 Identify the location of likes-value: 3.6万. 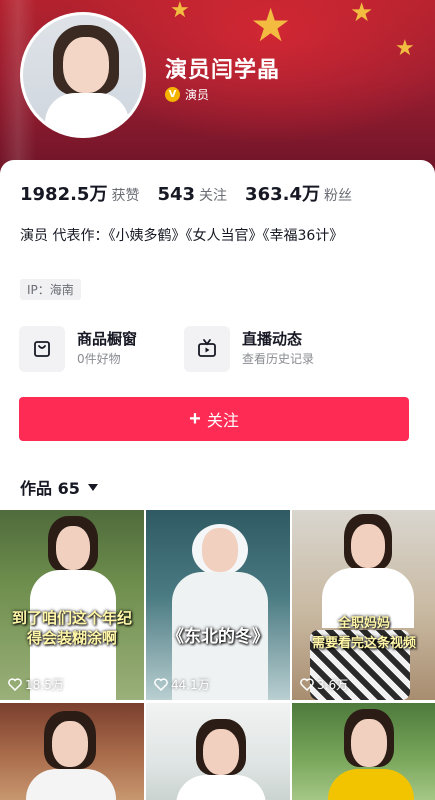
(333, 685).